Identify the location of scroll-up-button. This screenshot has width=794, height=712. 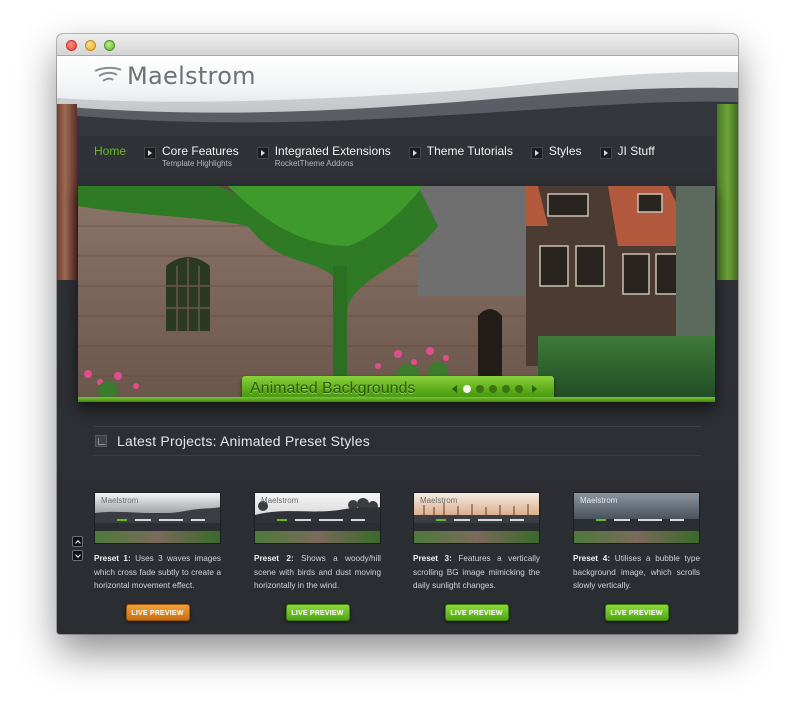
(77, 541).